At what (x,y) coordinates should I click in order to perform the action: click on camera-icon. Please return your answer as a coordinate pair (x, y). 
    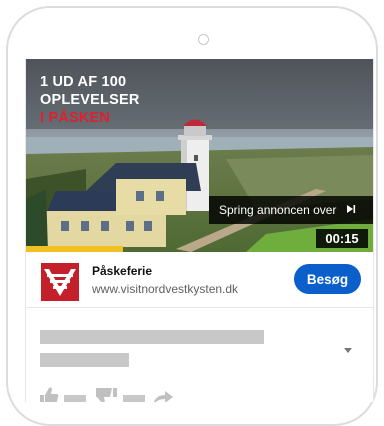
    Looking at the image, I should click on (203, 39).